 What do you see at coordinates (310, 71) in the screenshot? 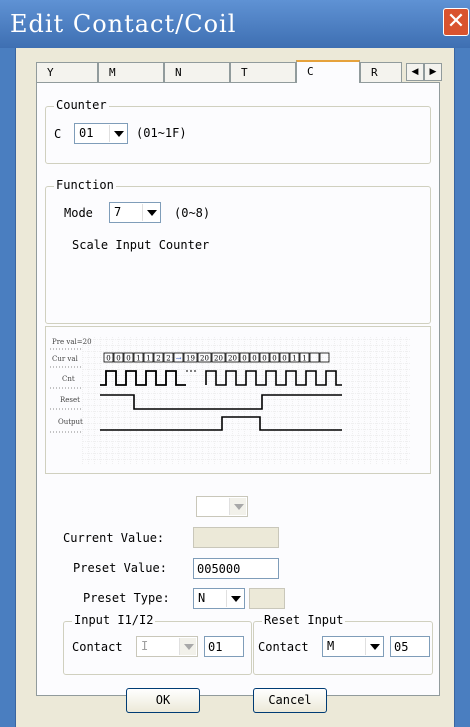
I see `tab-c-label: C` at bounding box center [310, 71].